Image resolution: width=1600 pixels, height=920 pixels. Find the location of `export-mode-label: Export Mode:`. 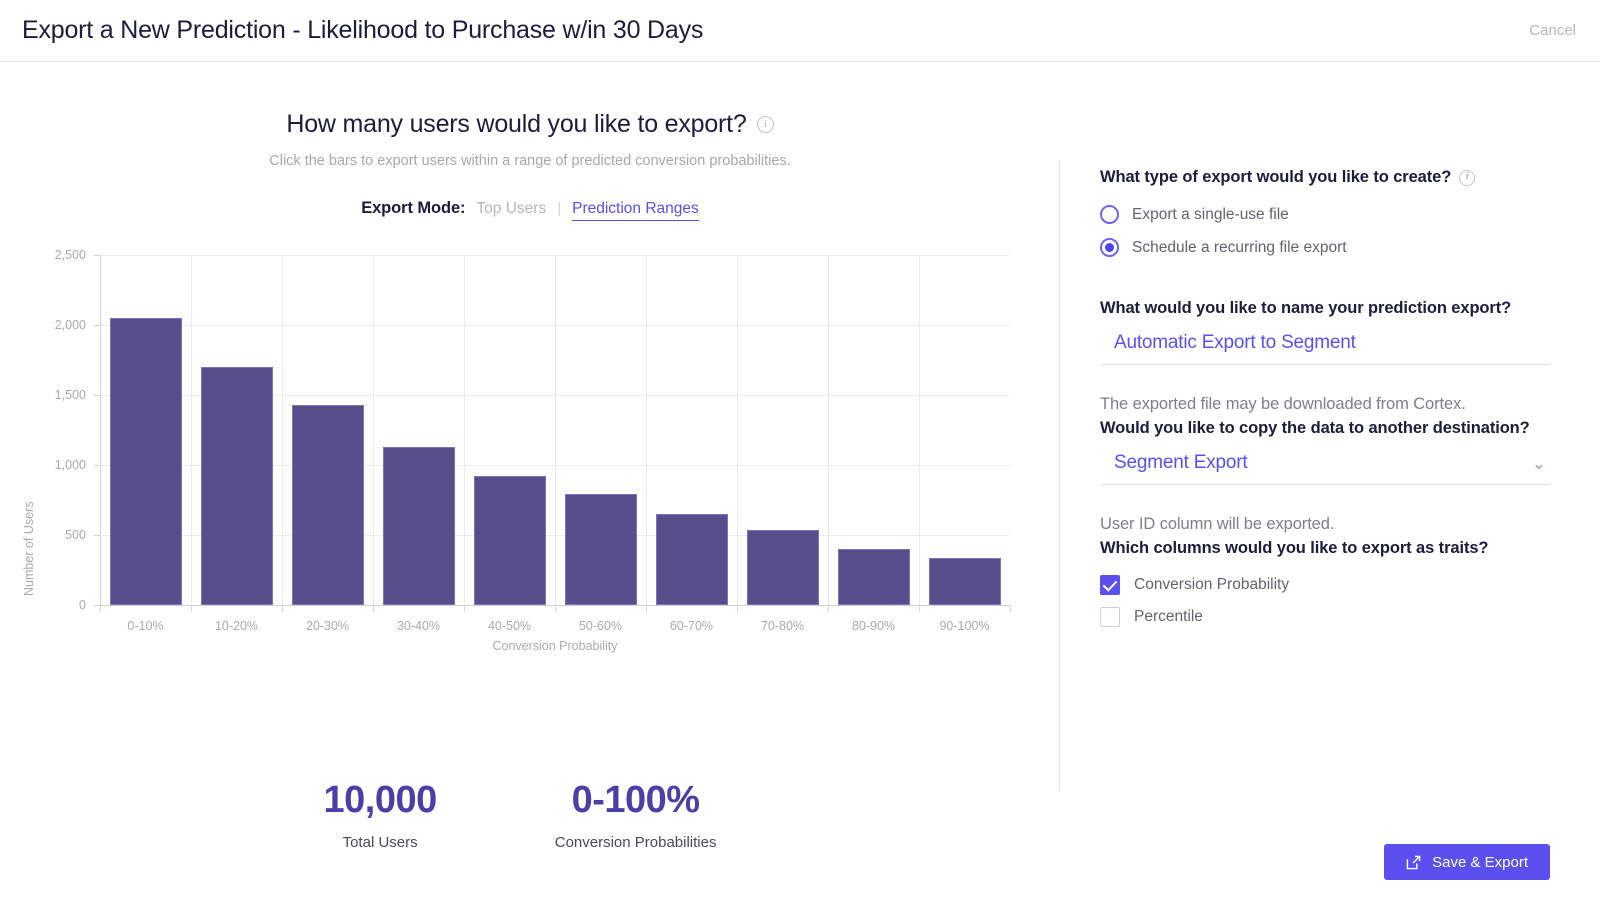

export-mode-label: Export Mode: is located at coordinates (413, 208).